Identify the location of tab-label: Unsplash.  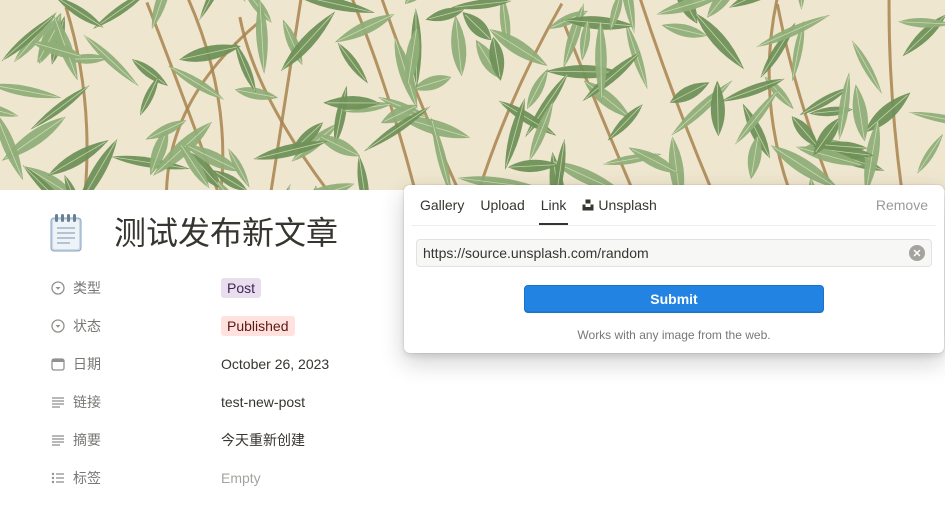
(627, 205).